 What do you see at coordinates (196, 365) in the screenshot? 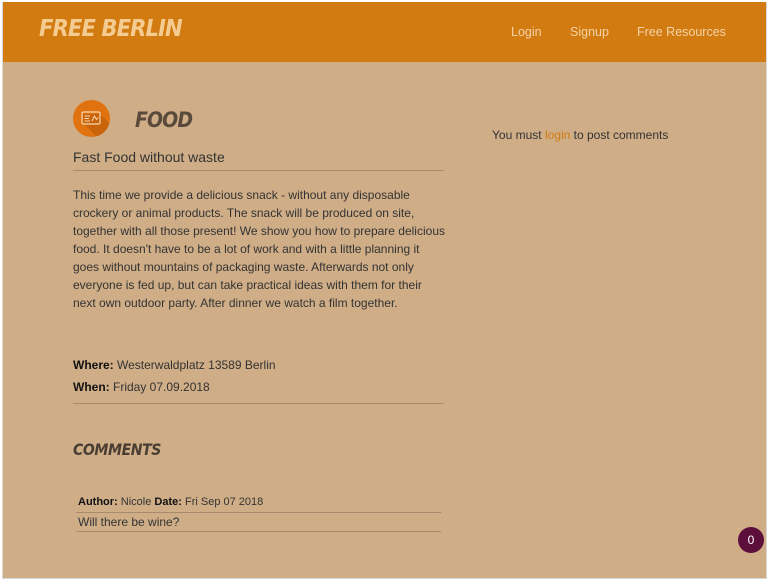
I see `where-value: Westerwaldplatz 13589 Berlin` at bounding box center [196, 365].